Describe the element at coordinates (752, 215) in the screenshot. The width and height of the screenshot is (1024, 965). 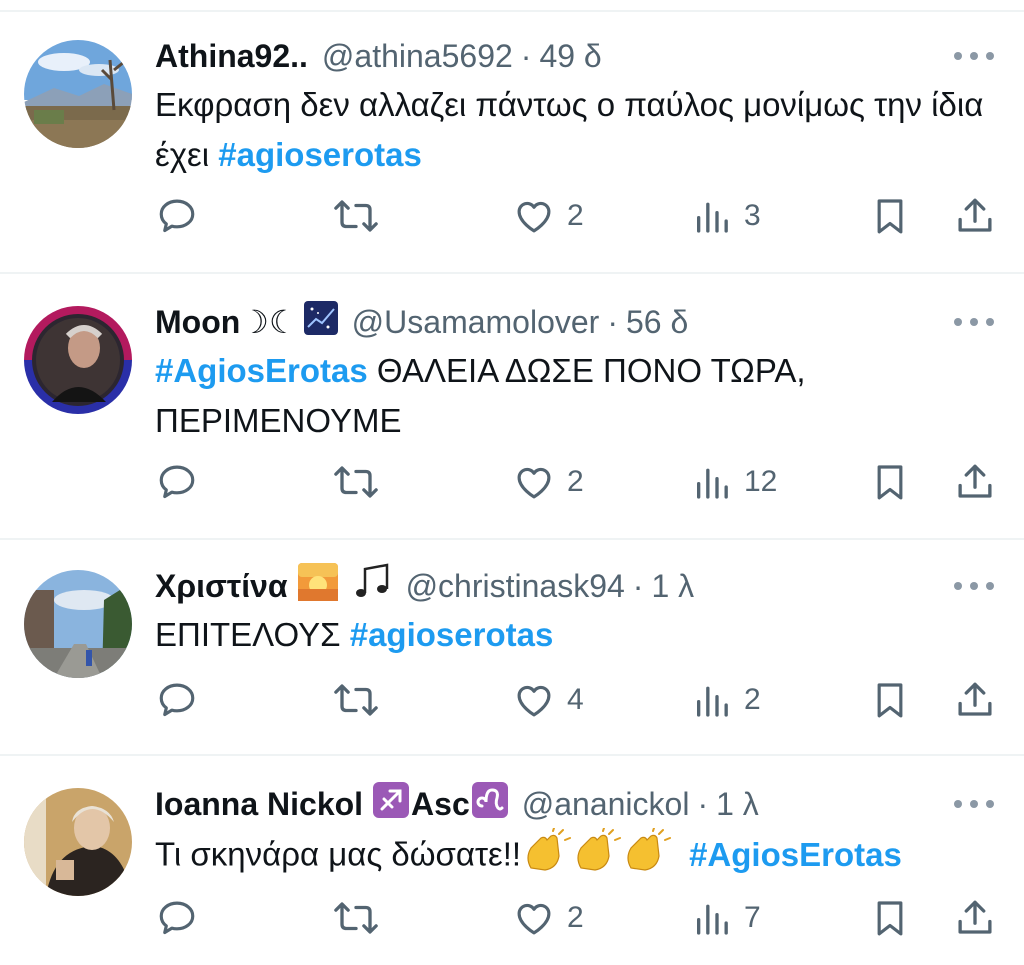
I see `view-count: 3` at that location.